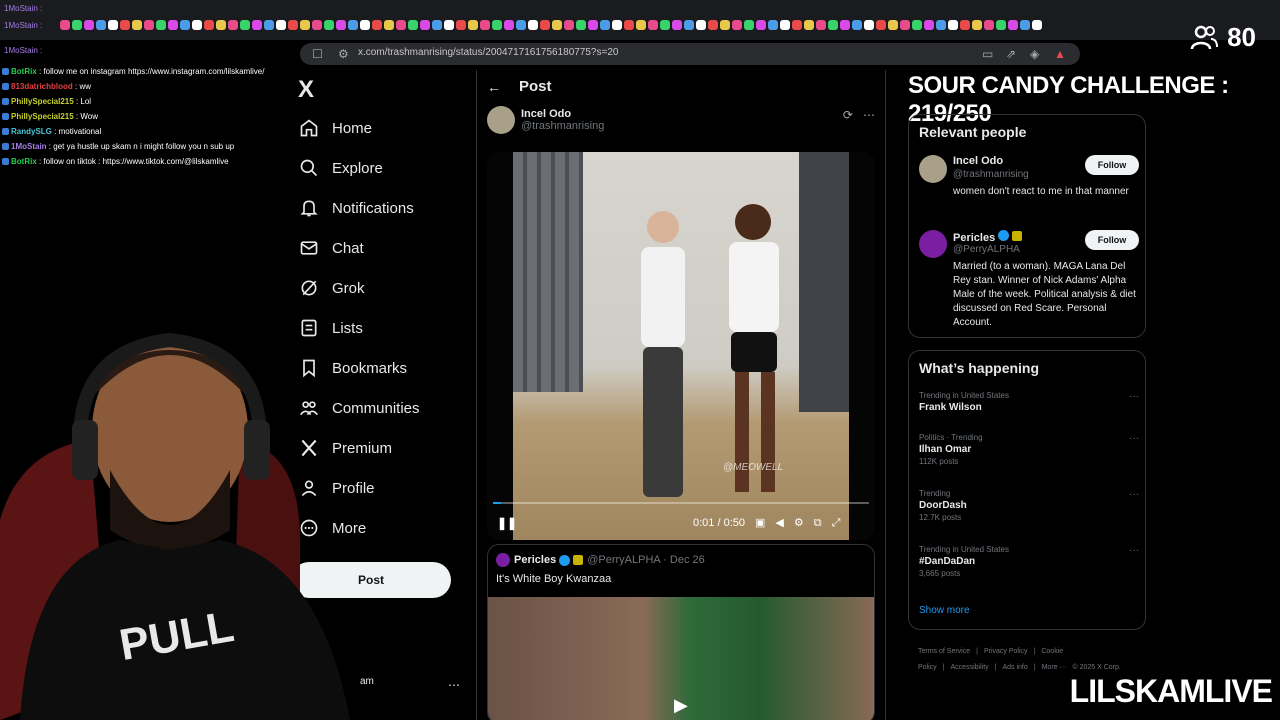  I want to click on tab-favicons, so click(610, 27).